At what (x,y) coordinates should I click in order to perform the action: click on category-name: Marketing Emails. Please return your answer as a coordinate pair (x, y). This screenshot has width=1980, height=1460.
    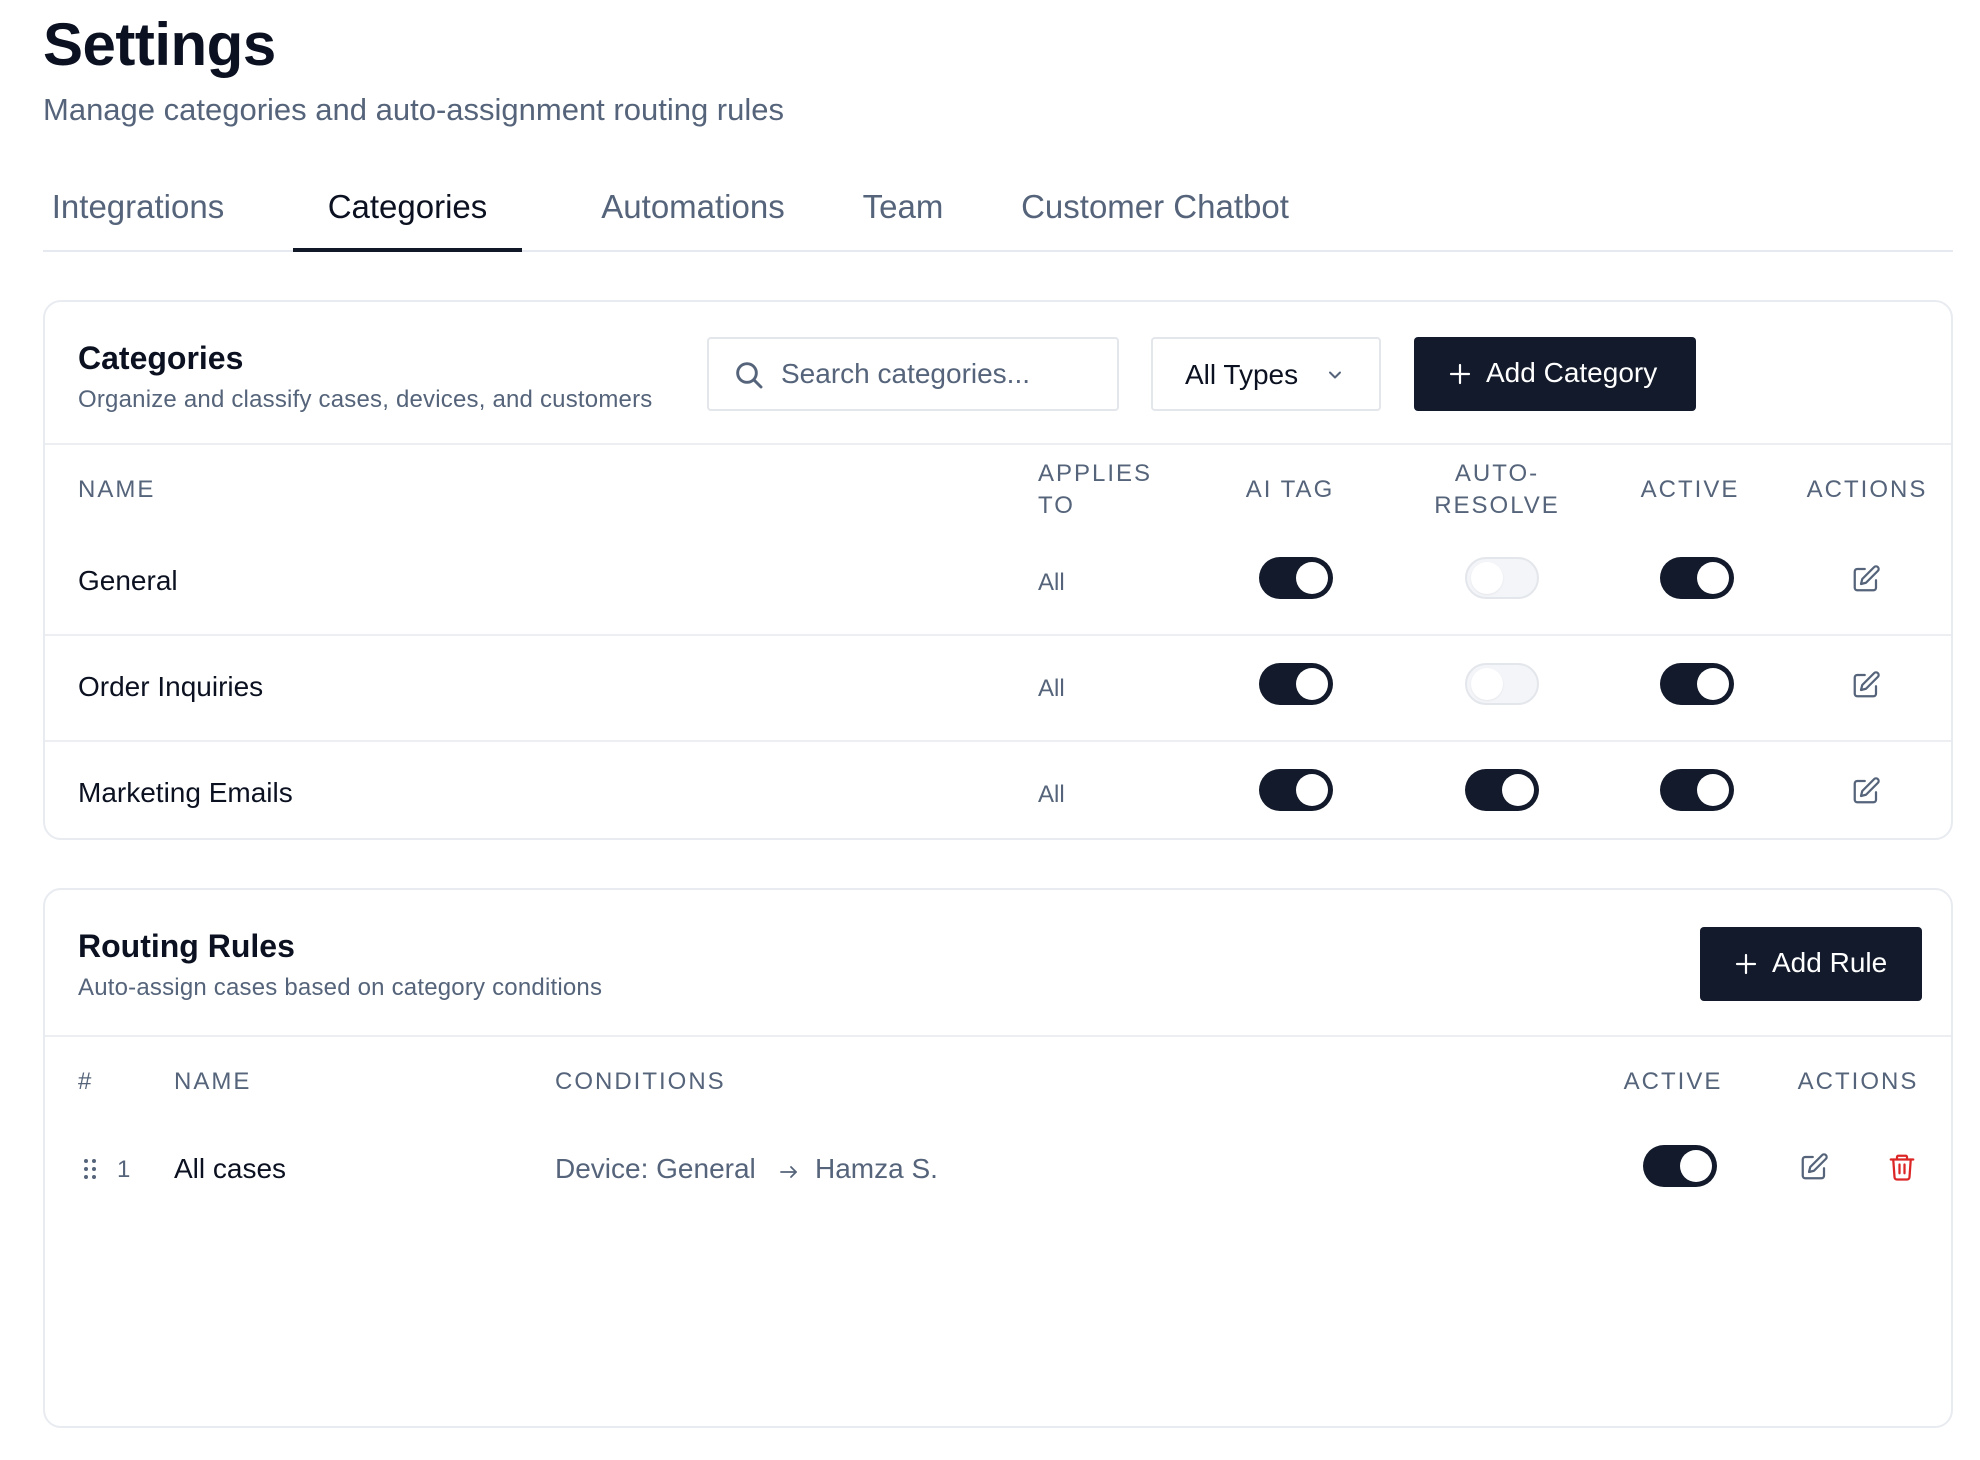
    Looking at the image, I should click on (185, 792).